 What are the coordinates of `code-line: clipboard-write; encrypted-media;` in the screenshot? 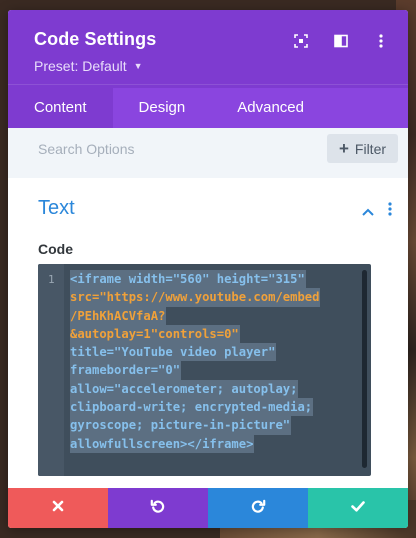 It's located at (192, 407).